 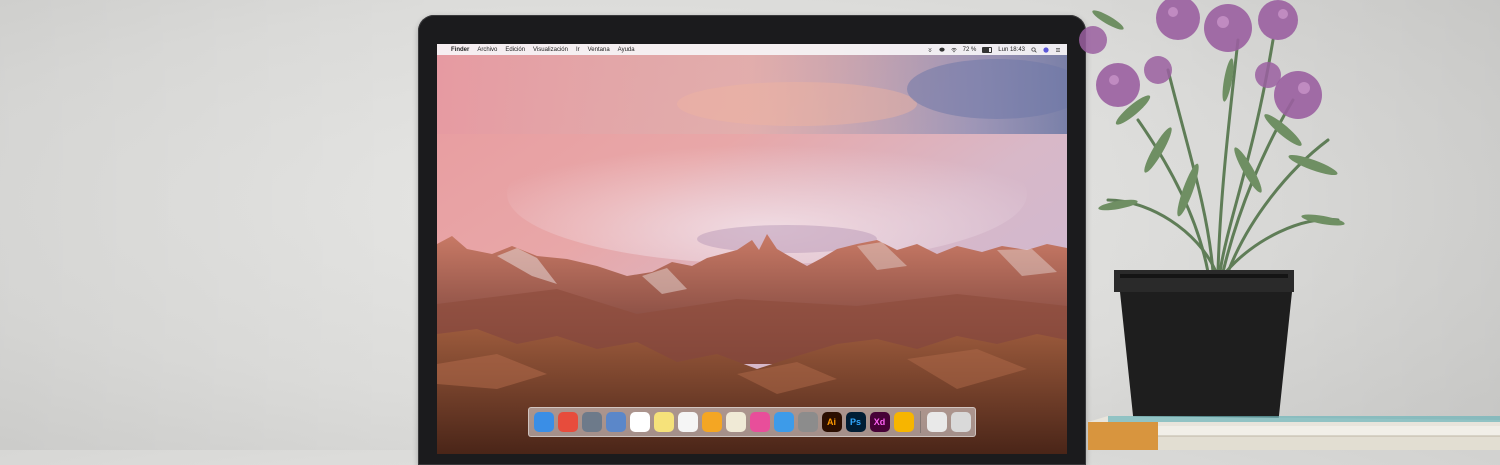 What do you see at coordinates (1204, 347) in the screenshot?
I see `plant-pot` at bounding box center [1204, 347].